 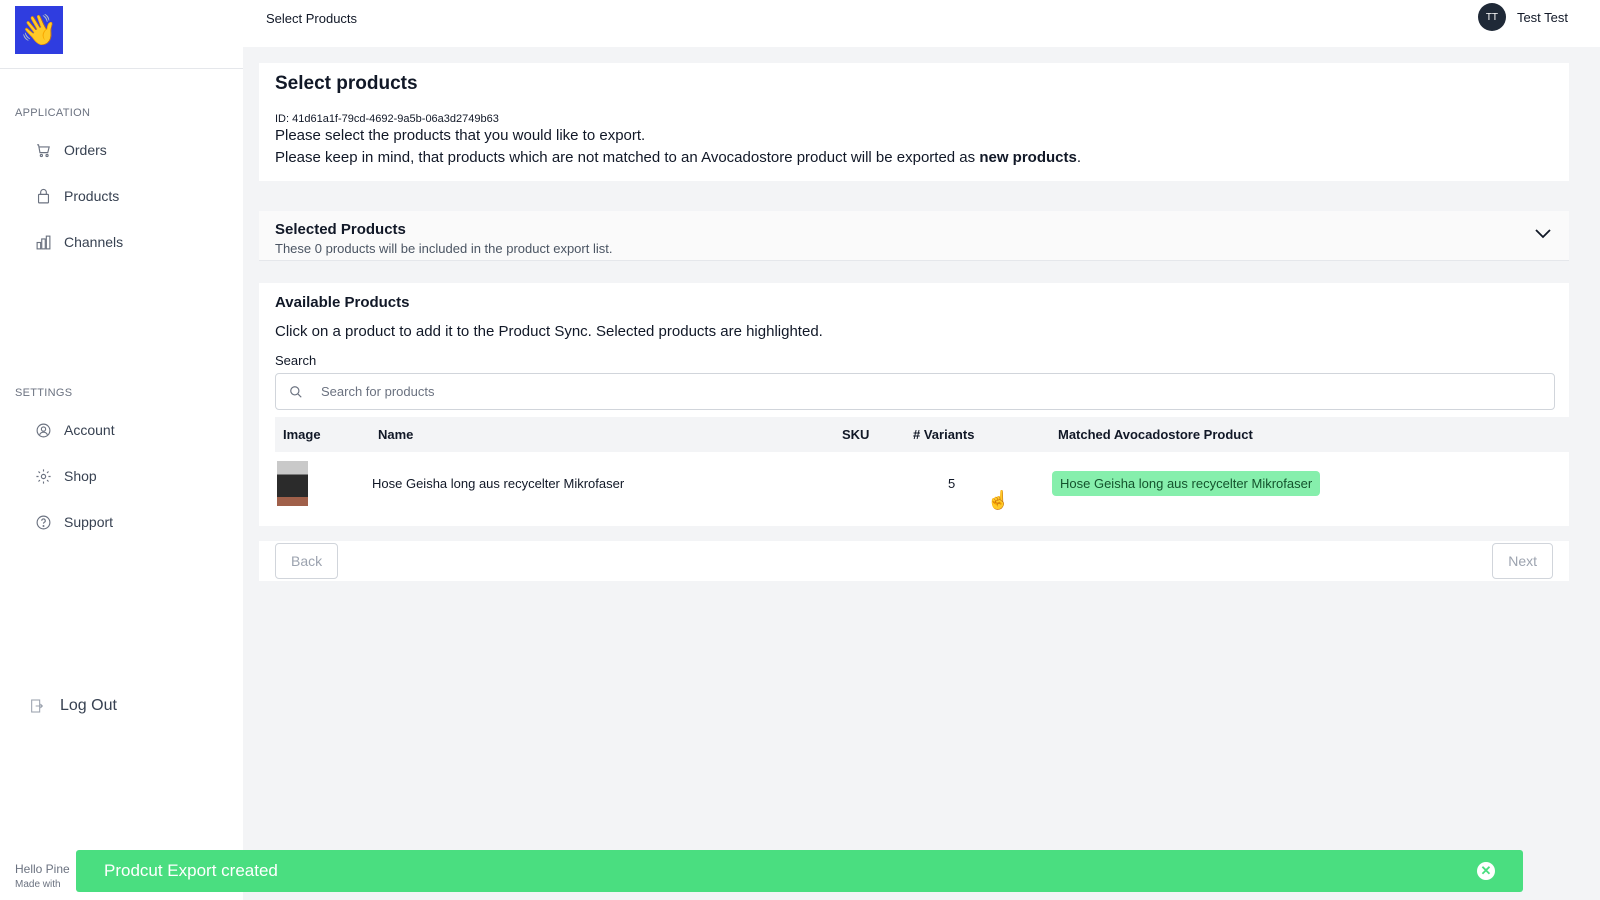 I want to click on app-logo: 👋, so click(x=39, y=30).